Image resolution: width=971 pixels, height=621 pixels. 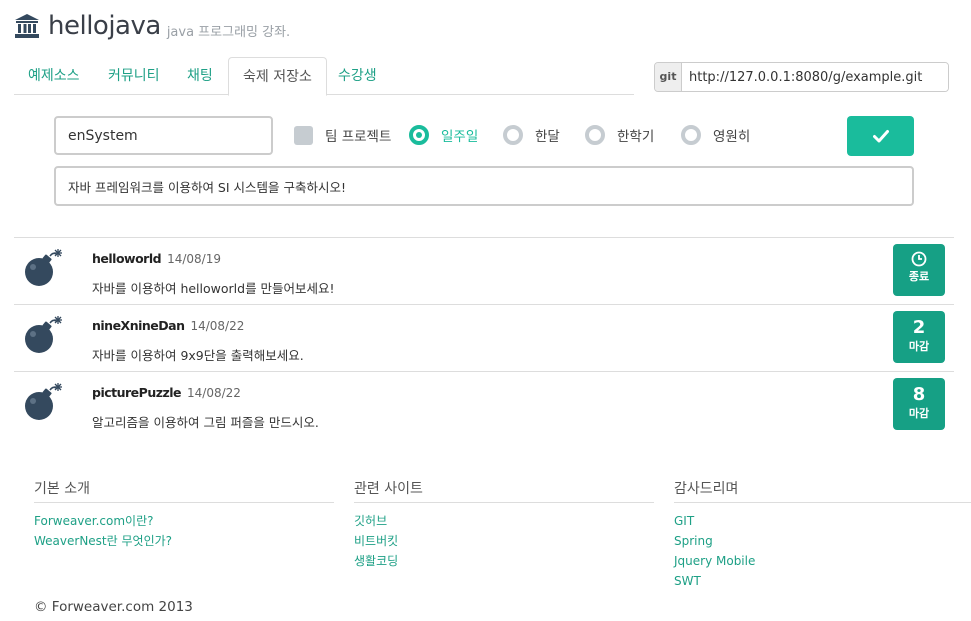 I want to click on submit-button, so click(x=880, y=136).